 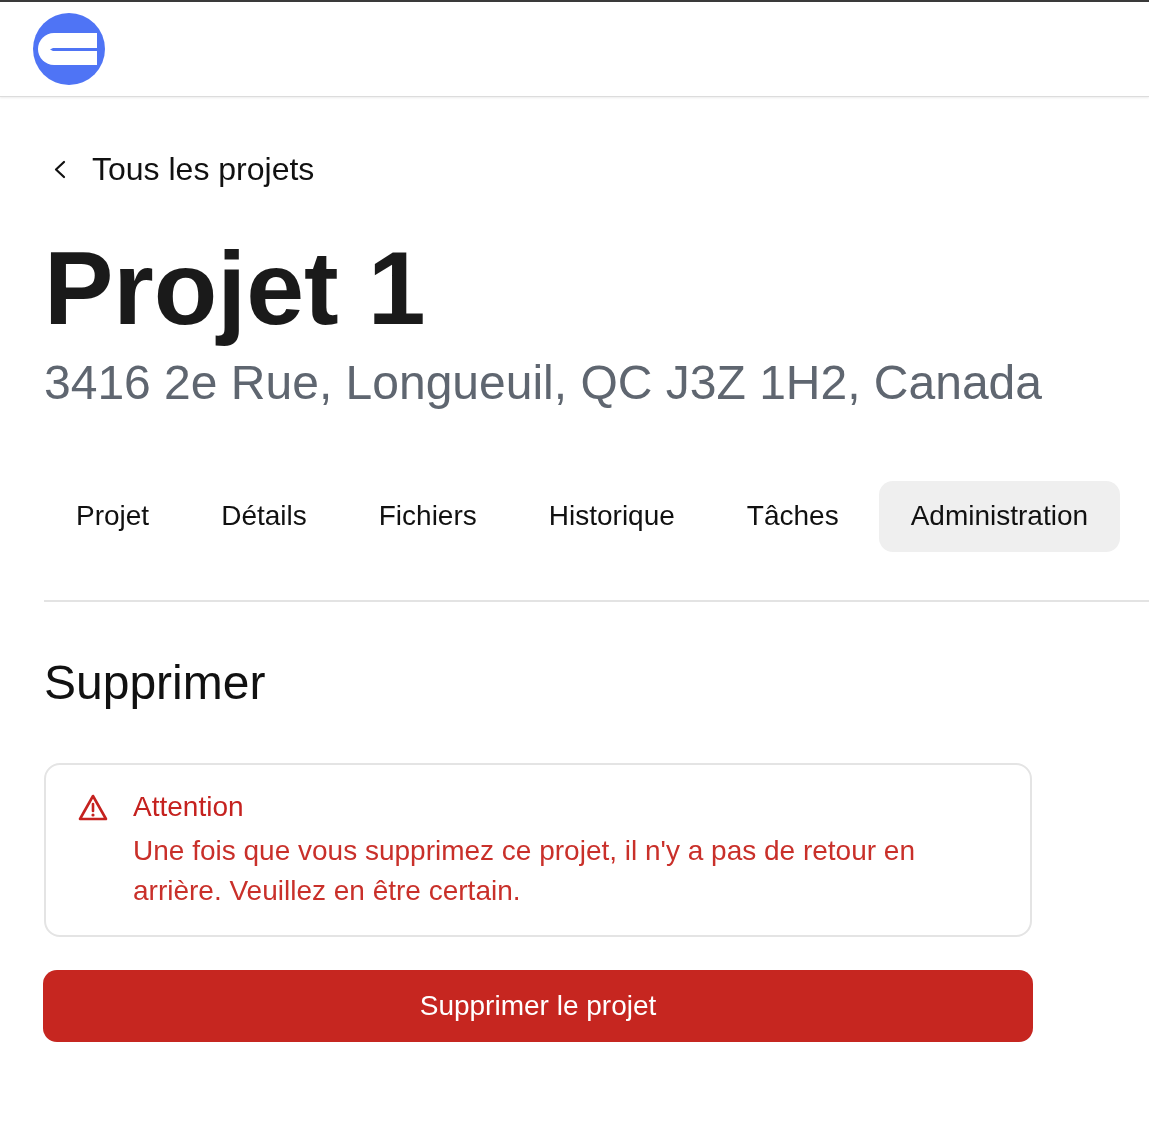 What do you see at coordinates (59, 169) in the screenshot?
I see `chevron-left-icon` at bounding box center [59, 169].